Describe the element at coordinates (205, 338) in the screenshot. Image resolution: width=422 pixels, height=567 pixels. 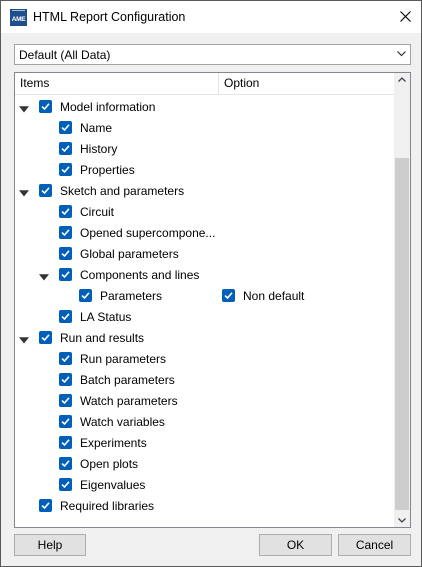
I see `tree-row-run-and-results: Run and results` at that location.